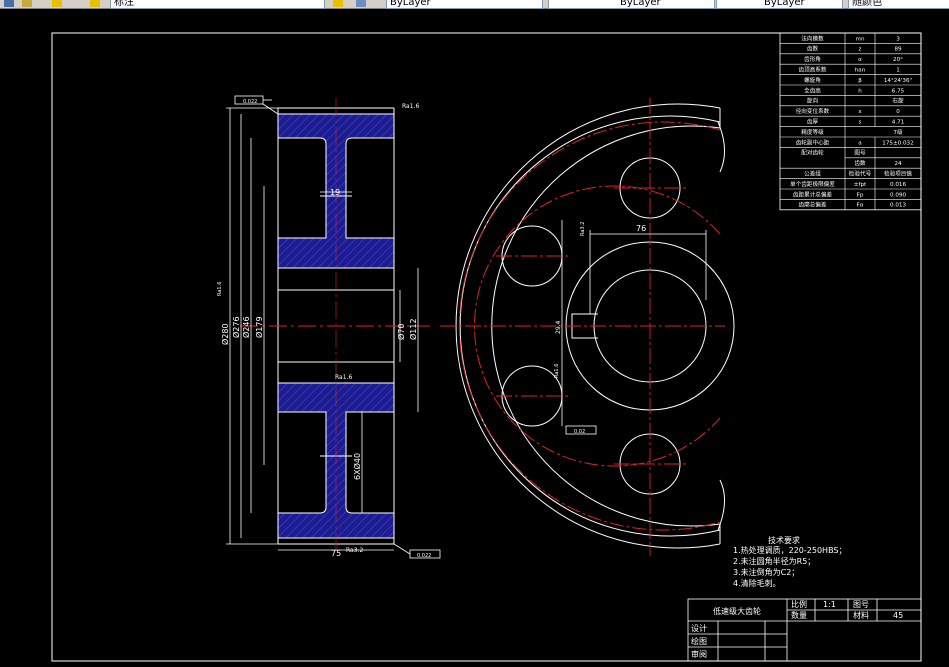 Image resolution: width=949 pixels, height=667 pixels. I want to click on param-symbol: x, so click(860, 112).